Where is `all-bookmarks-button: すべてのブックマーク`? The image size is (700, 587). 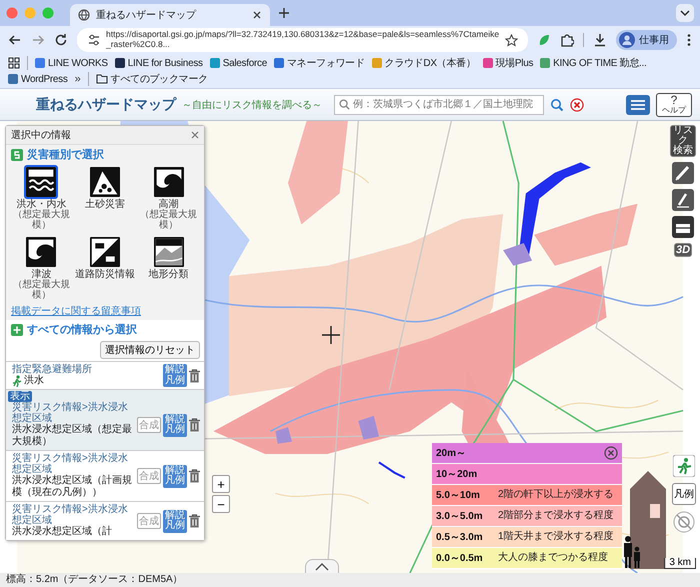
all-bookmarks-button: すべてのブックマーク is located at coordinates (152, 79).